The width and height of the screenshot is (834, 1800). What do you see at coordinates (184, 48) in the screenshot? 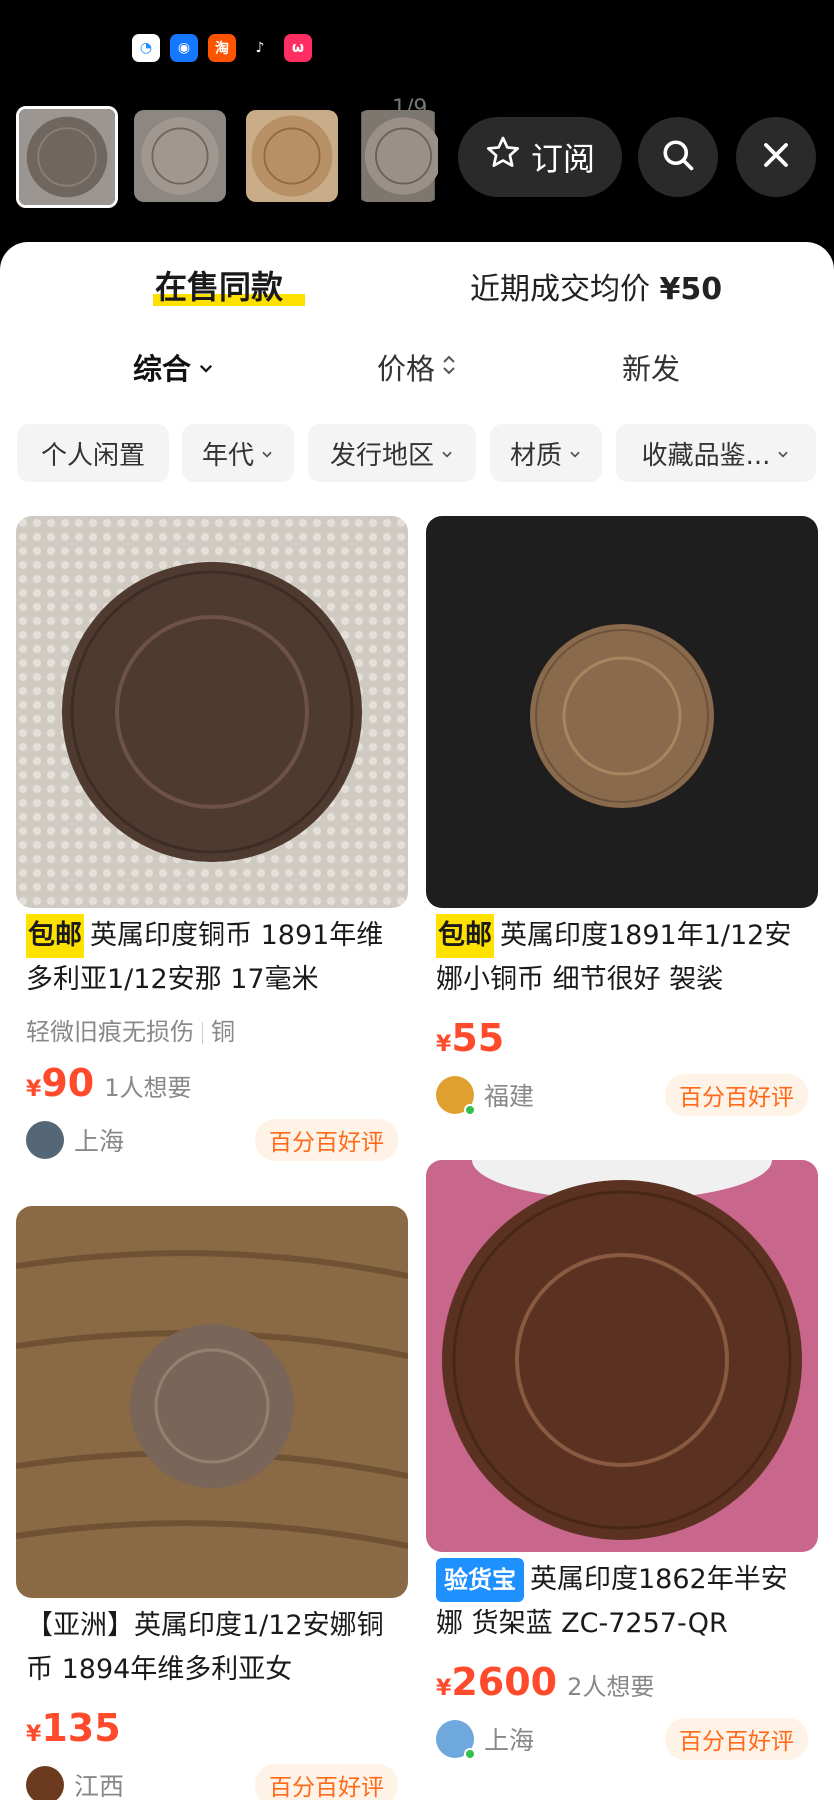
I see `qq-icon: ◉` at bounding box center [184, 48].